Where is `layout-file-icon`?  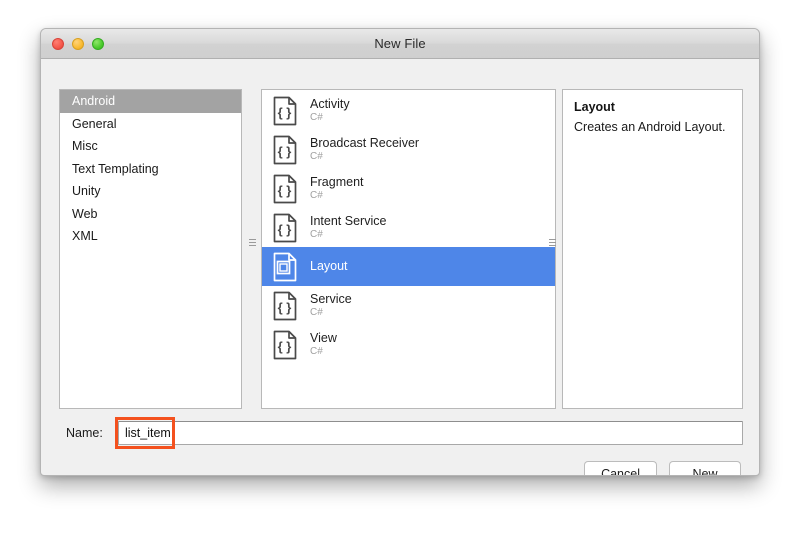 layout-file-icon is located at coordinates (285, 267).